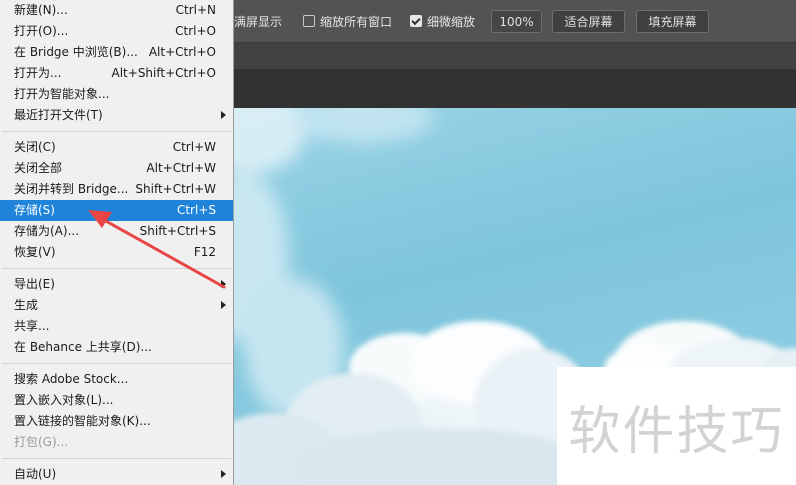 The image size is (796, 485). What do you see at coordinates (116, 231) in the screenshot?
I see `menu-item-save-as: 存储为(A)... Shift+Ctrl+S` at bounding box center [116, 231].